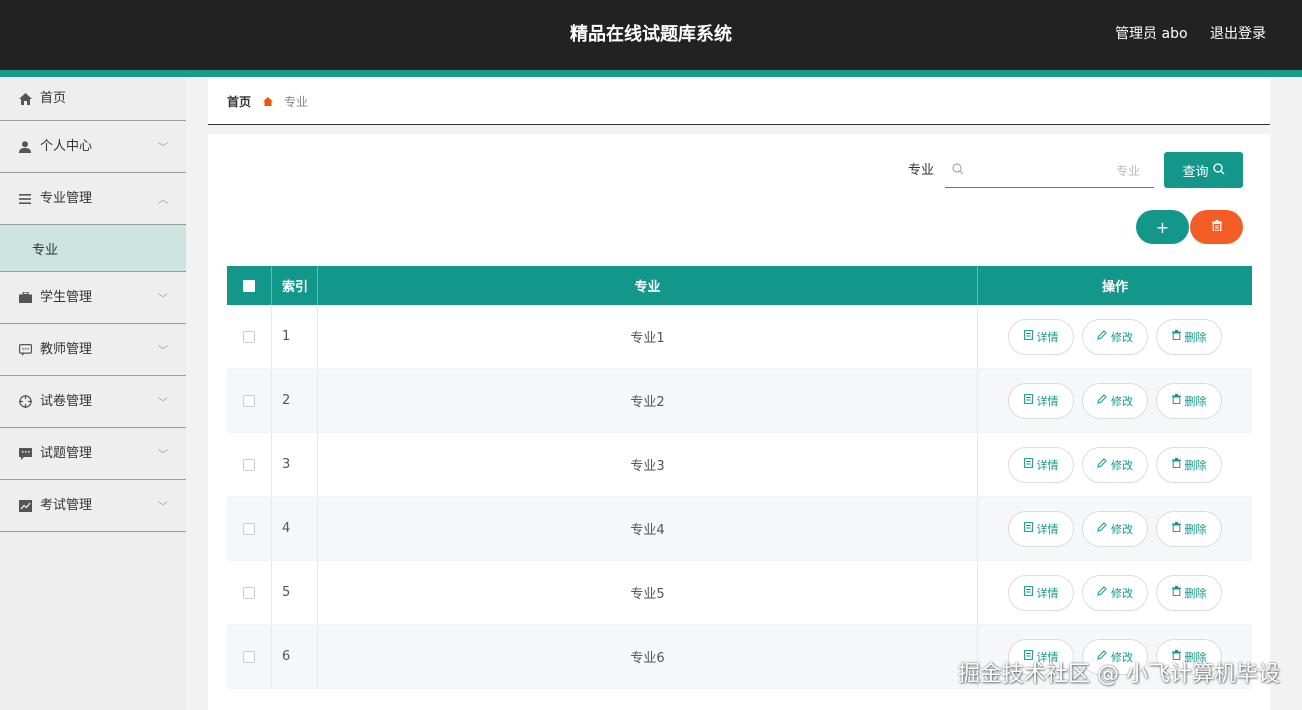 This screenshot has width=1302, height=710. I want to click on sidebar-subitem-major: 专业, so click(93, 248).